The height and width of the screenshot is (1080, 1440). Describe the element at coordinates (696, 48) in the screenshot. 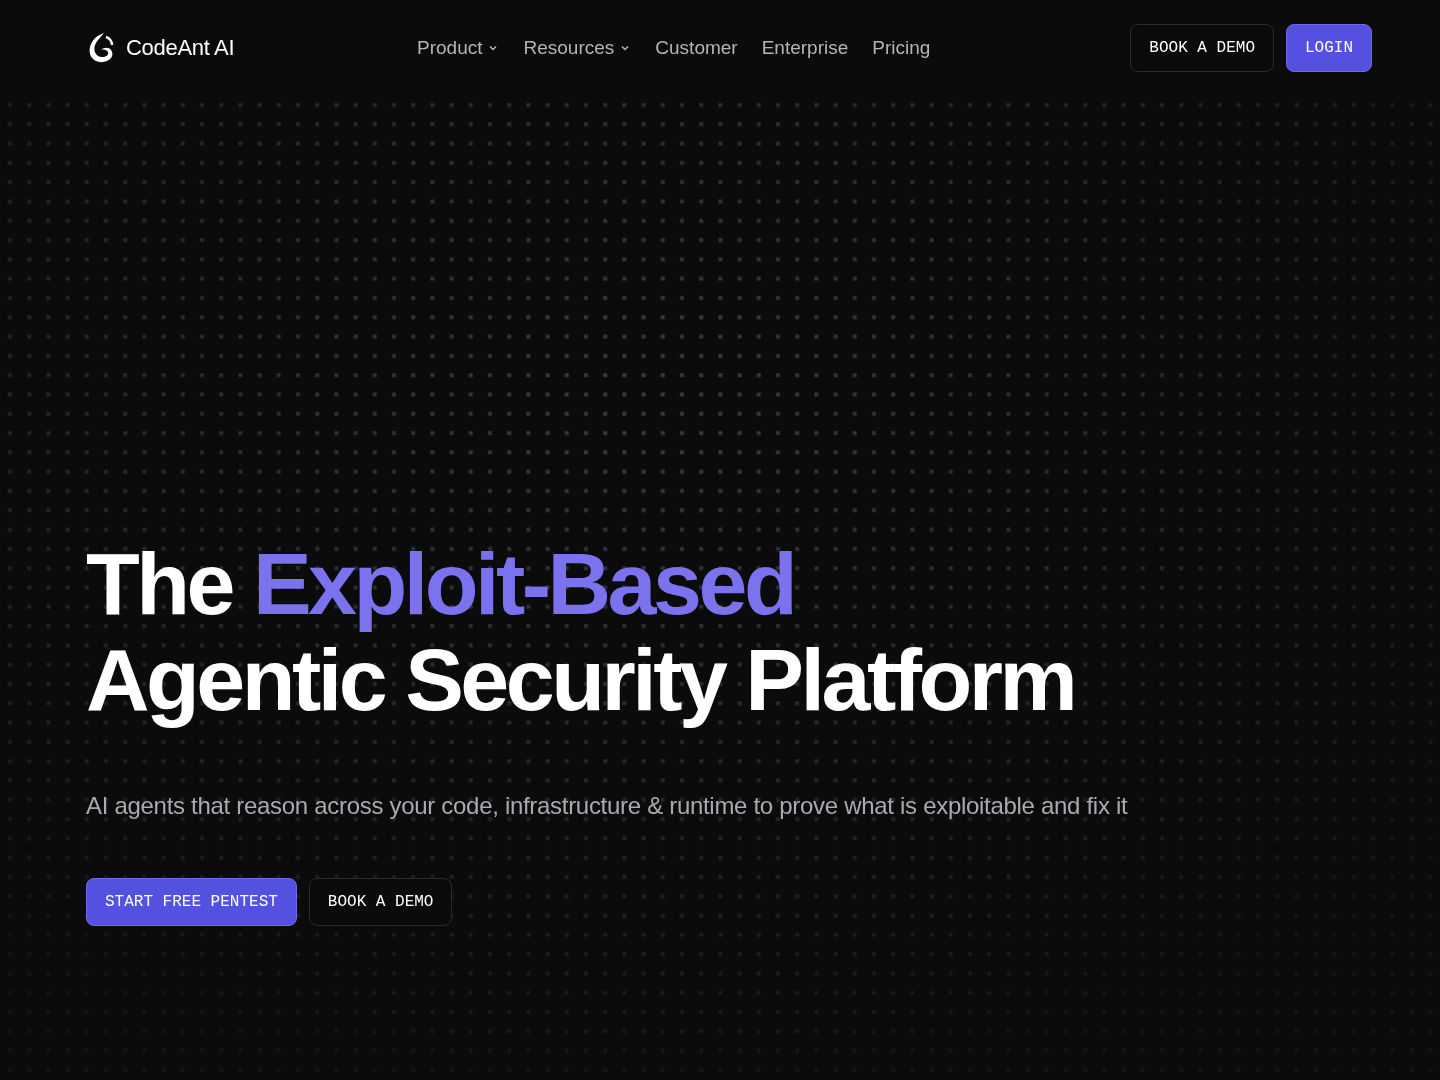

I see `nav-link: Customer` at that location.